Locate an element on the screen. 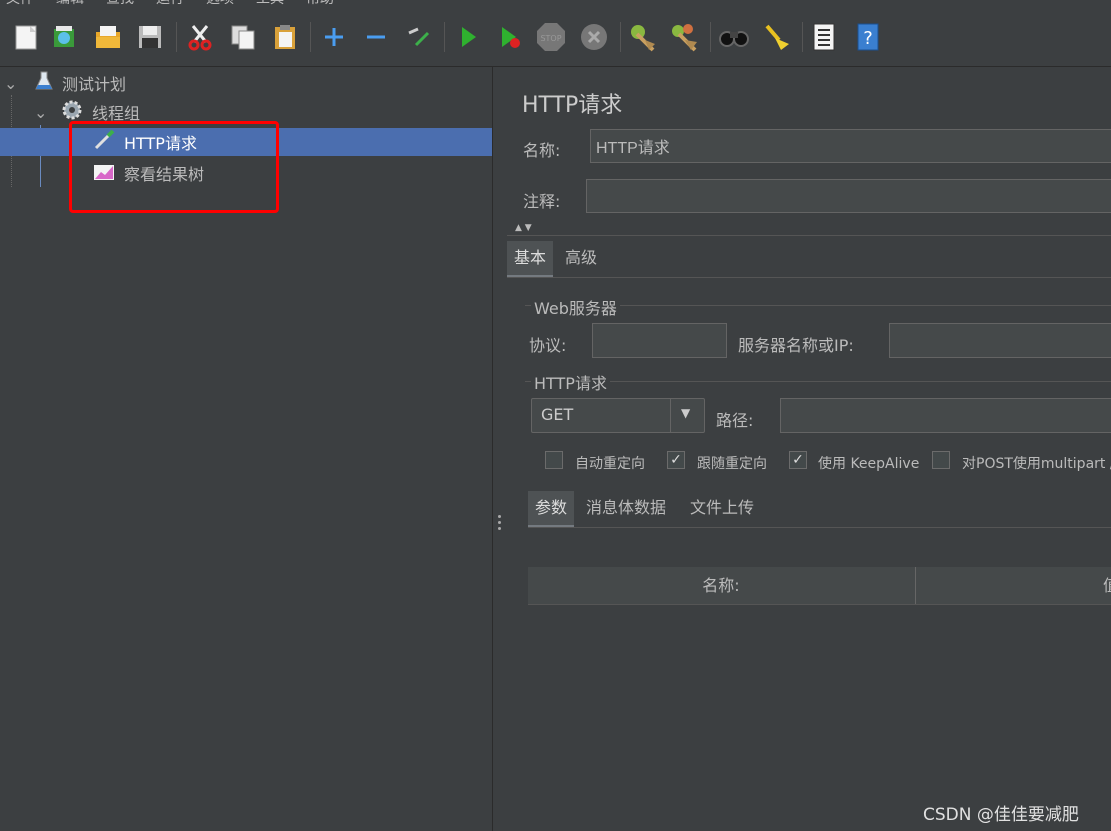 This screenshot has width=1111, height=831. toggle-icon is located at coordinates (418, 37).